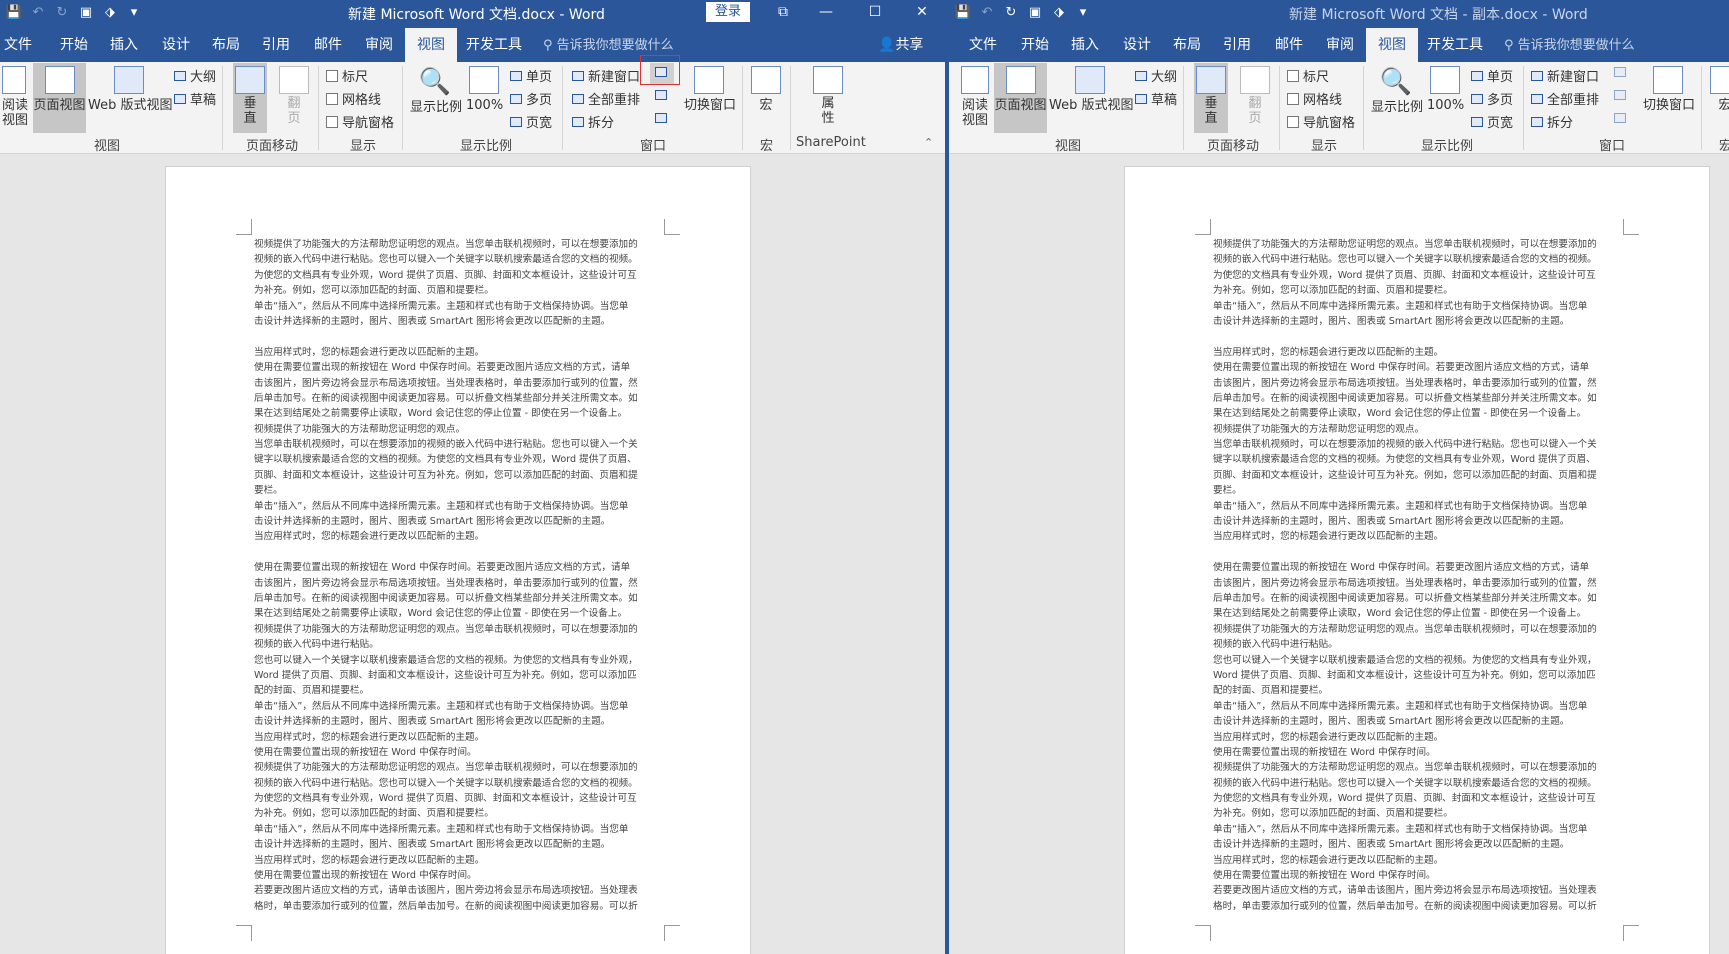 The height and width of the screenshot is (954, 1729). I want to click on maximize-icon: ☐, so click(875, 12).